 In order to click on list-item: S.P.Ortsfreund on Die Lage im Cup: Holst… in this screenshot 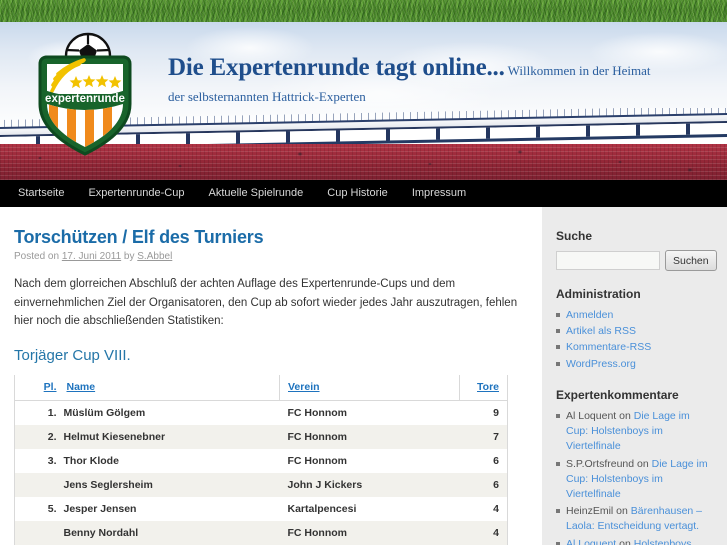, I will do `click(634, 480)`.